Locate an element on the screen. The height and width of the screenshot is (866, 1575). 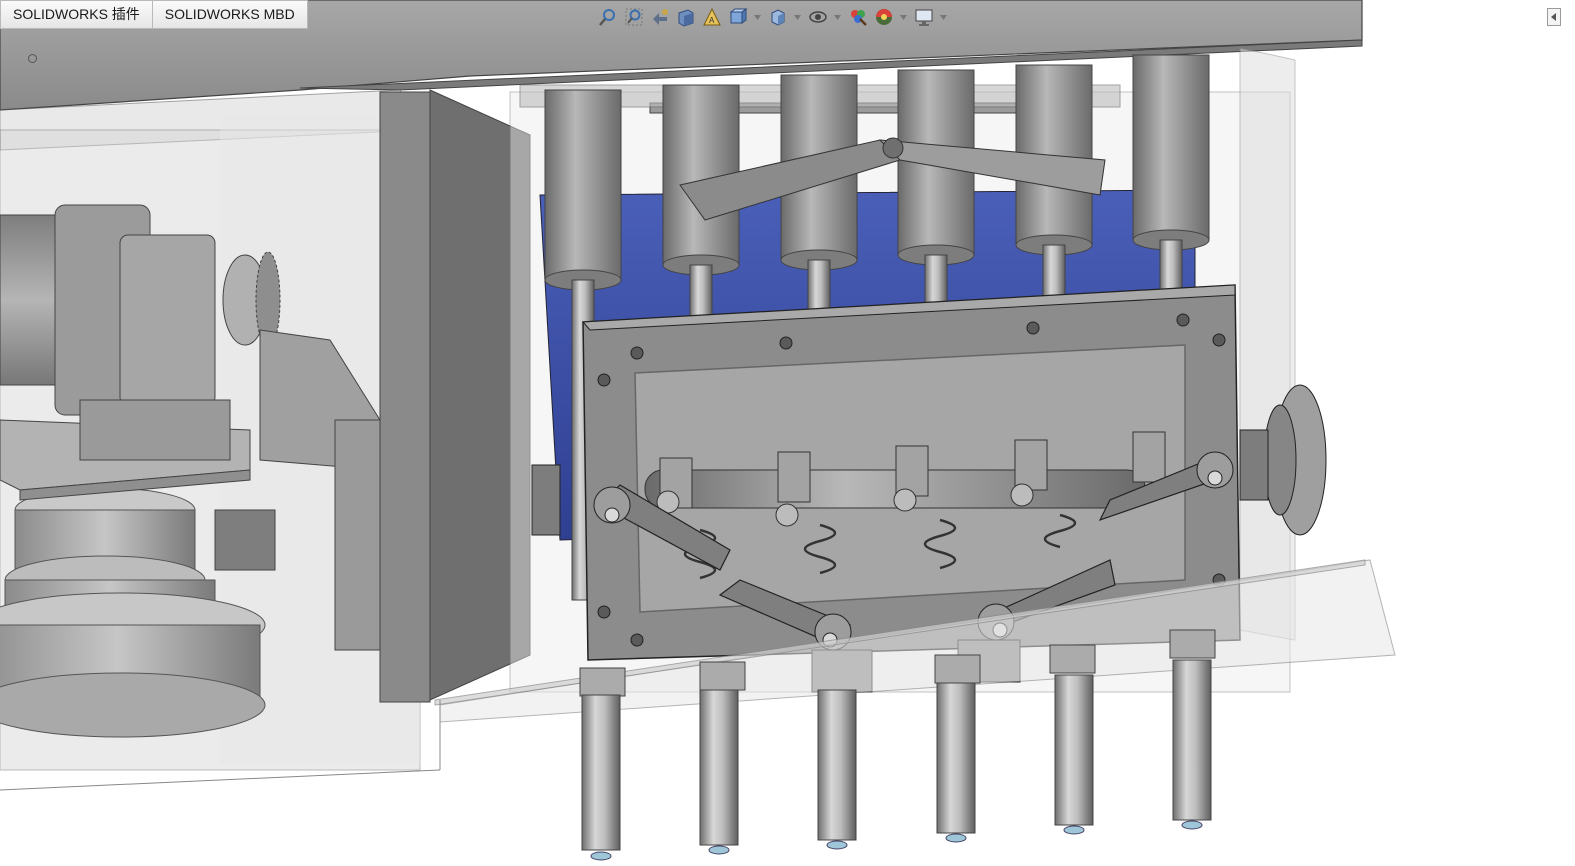
command-manager-tabs: SOLIDWORKS 插件 SOLIDWORKS MBD is located at coordinates (154, 14).